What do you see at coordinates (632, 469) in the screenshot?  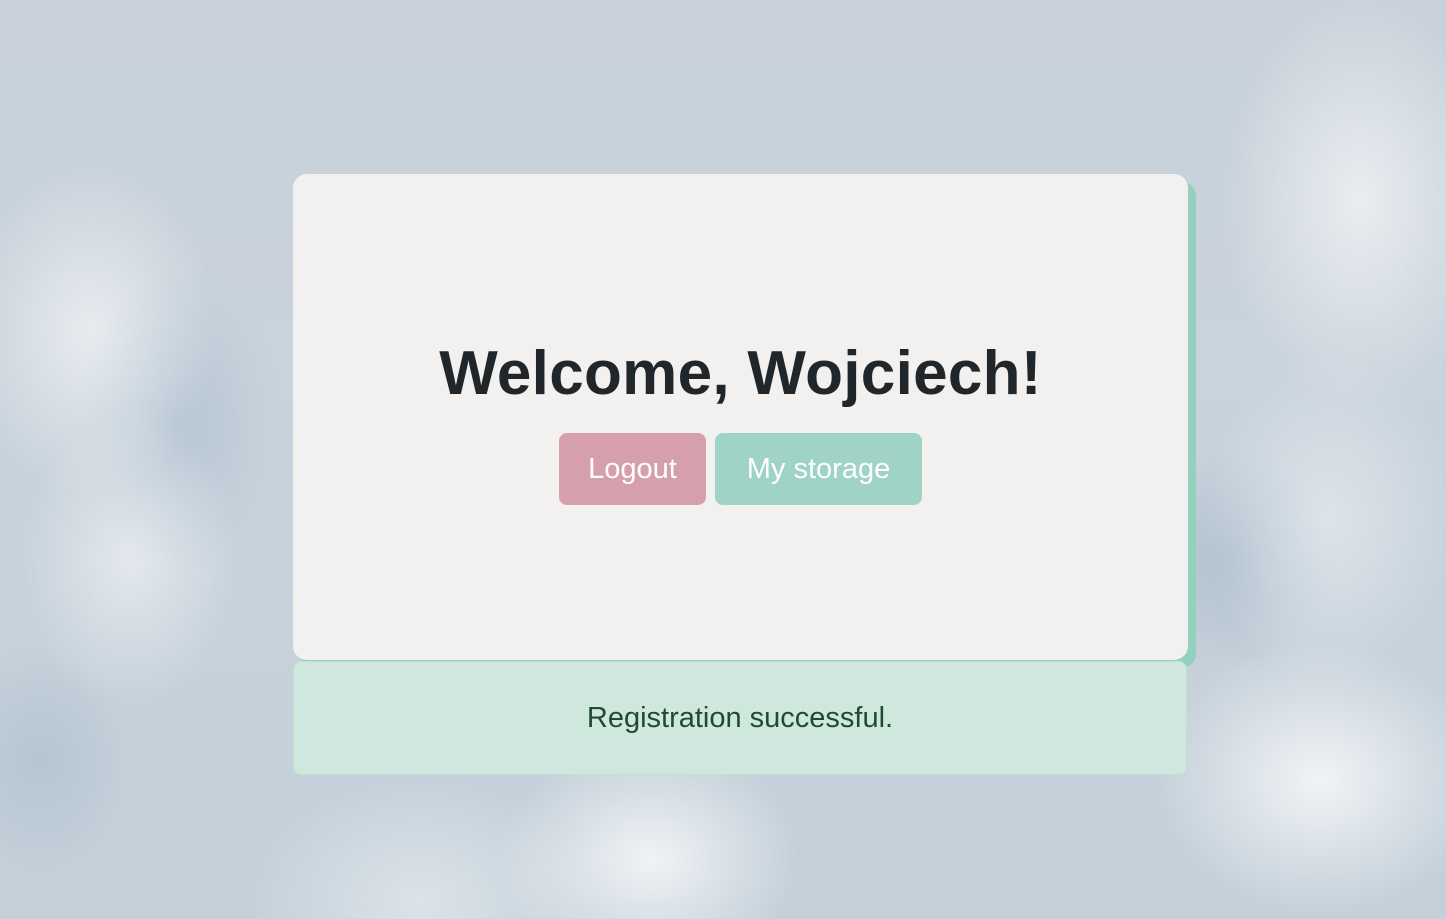 I see `logout-button: Logout` at bounding box center [632, 469].